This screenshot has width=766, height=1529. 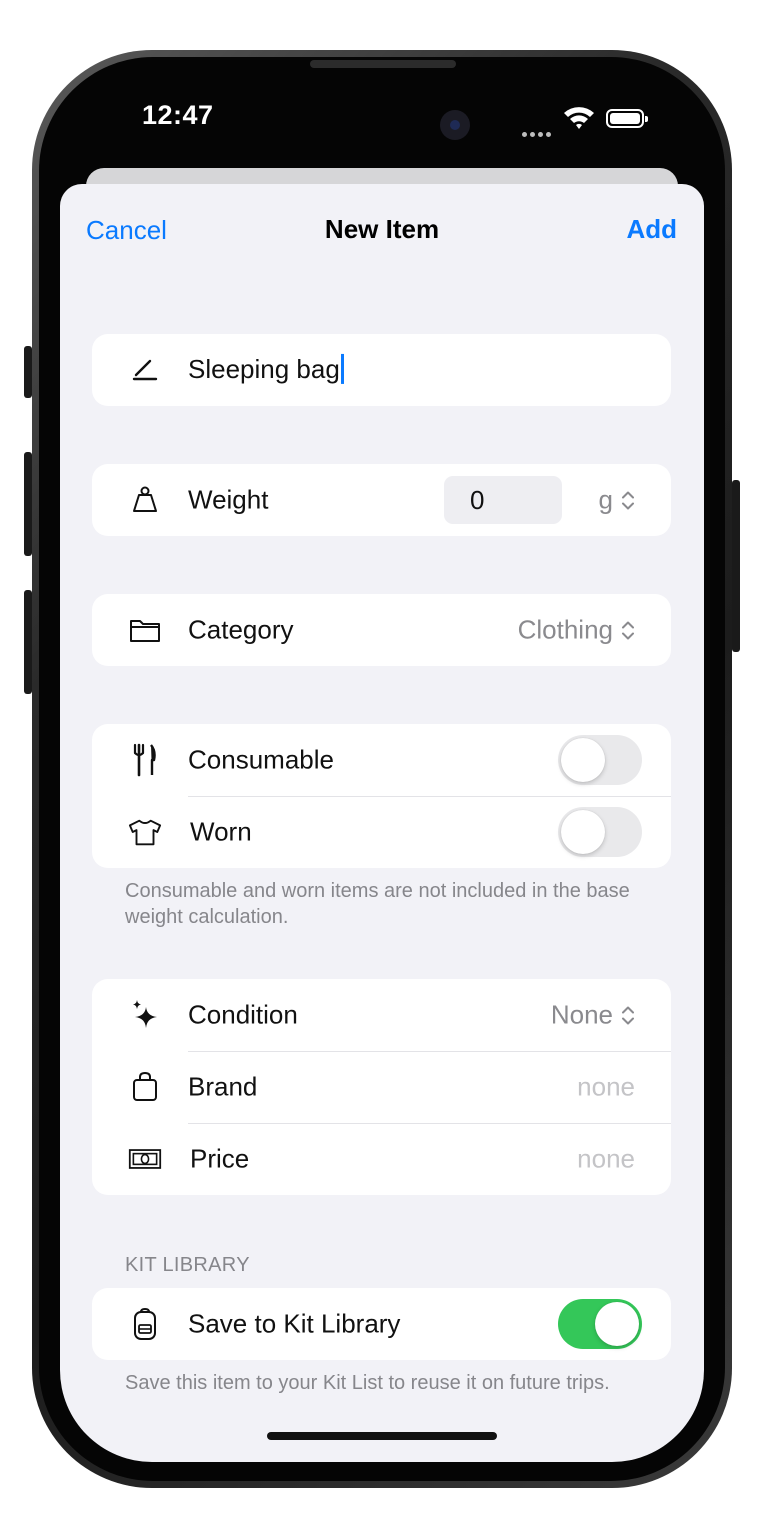 What do you see at coordinates (381, 1159) in the screenshot?
I see `price-row: Price none` at bounding box center [381, 1159].